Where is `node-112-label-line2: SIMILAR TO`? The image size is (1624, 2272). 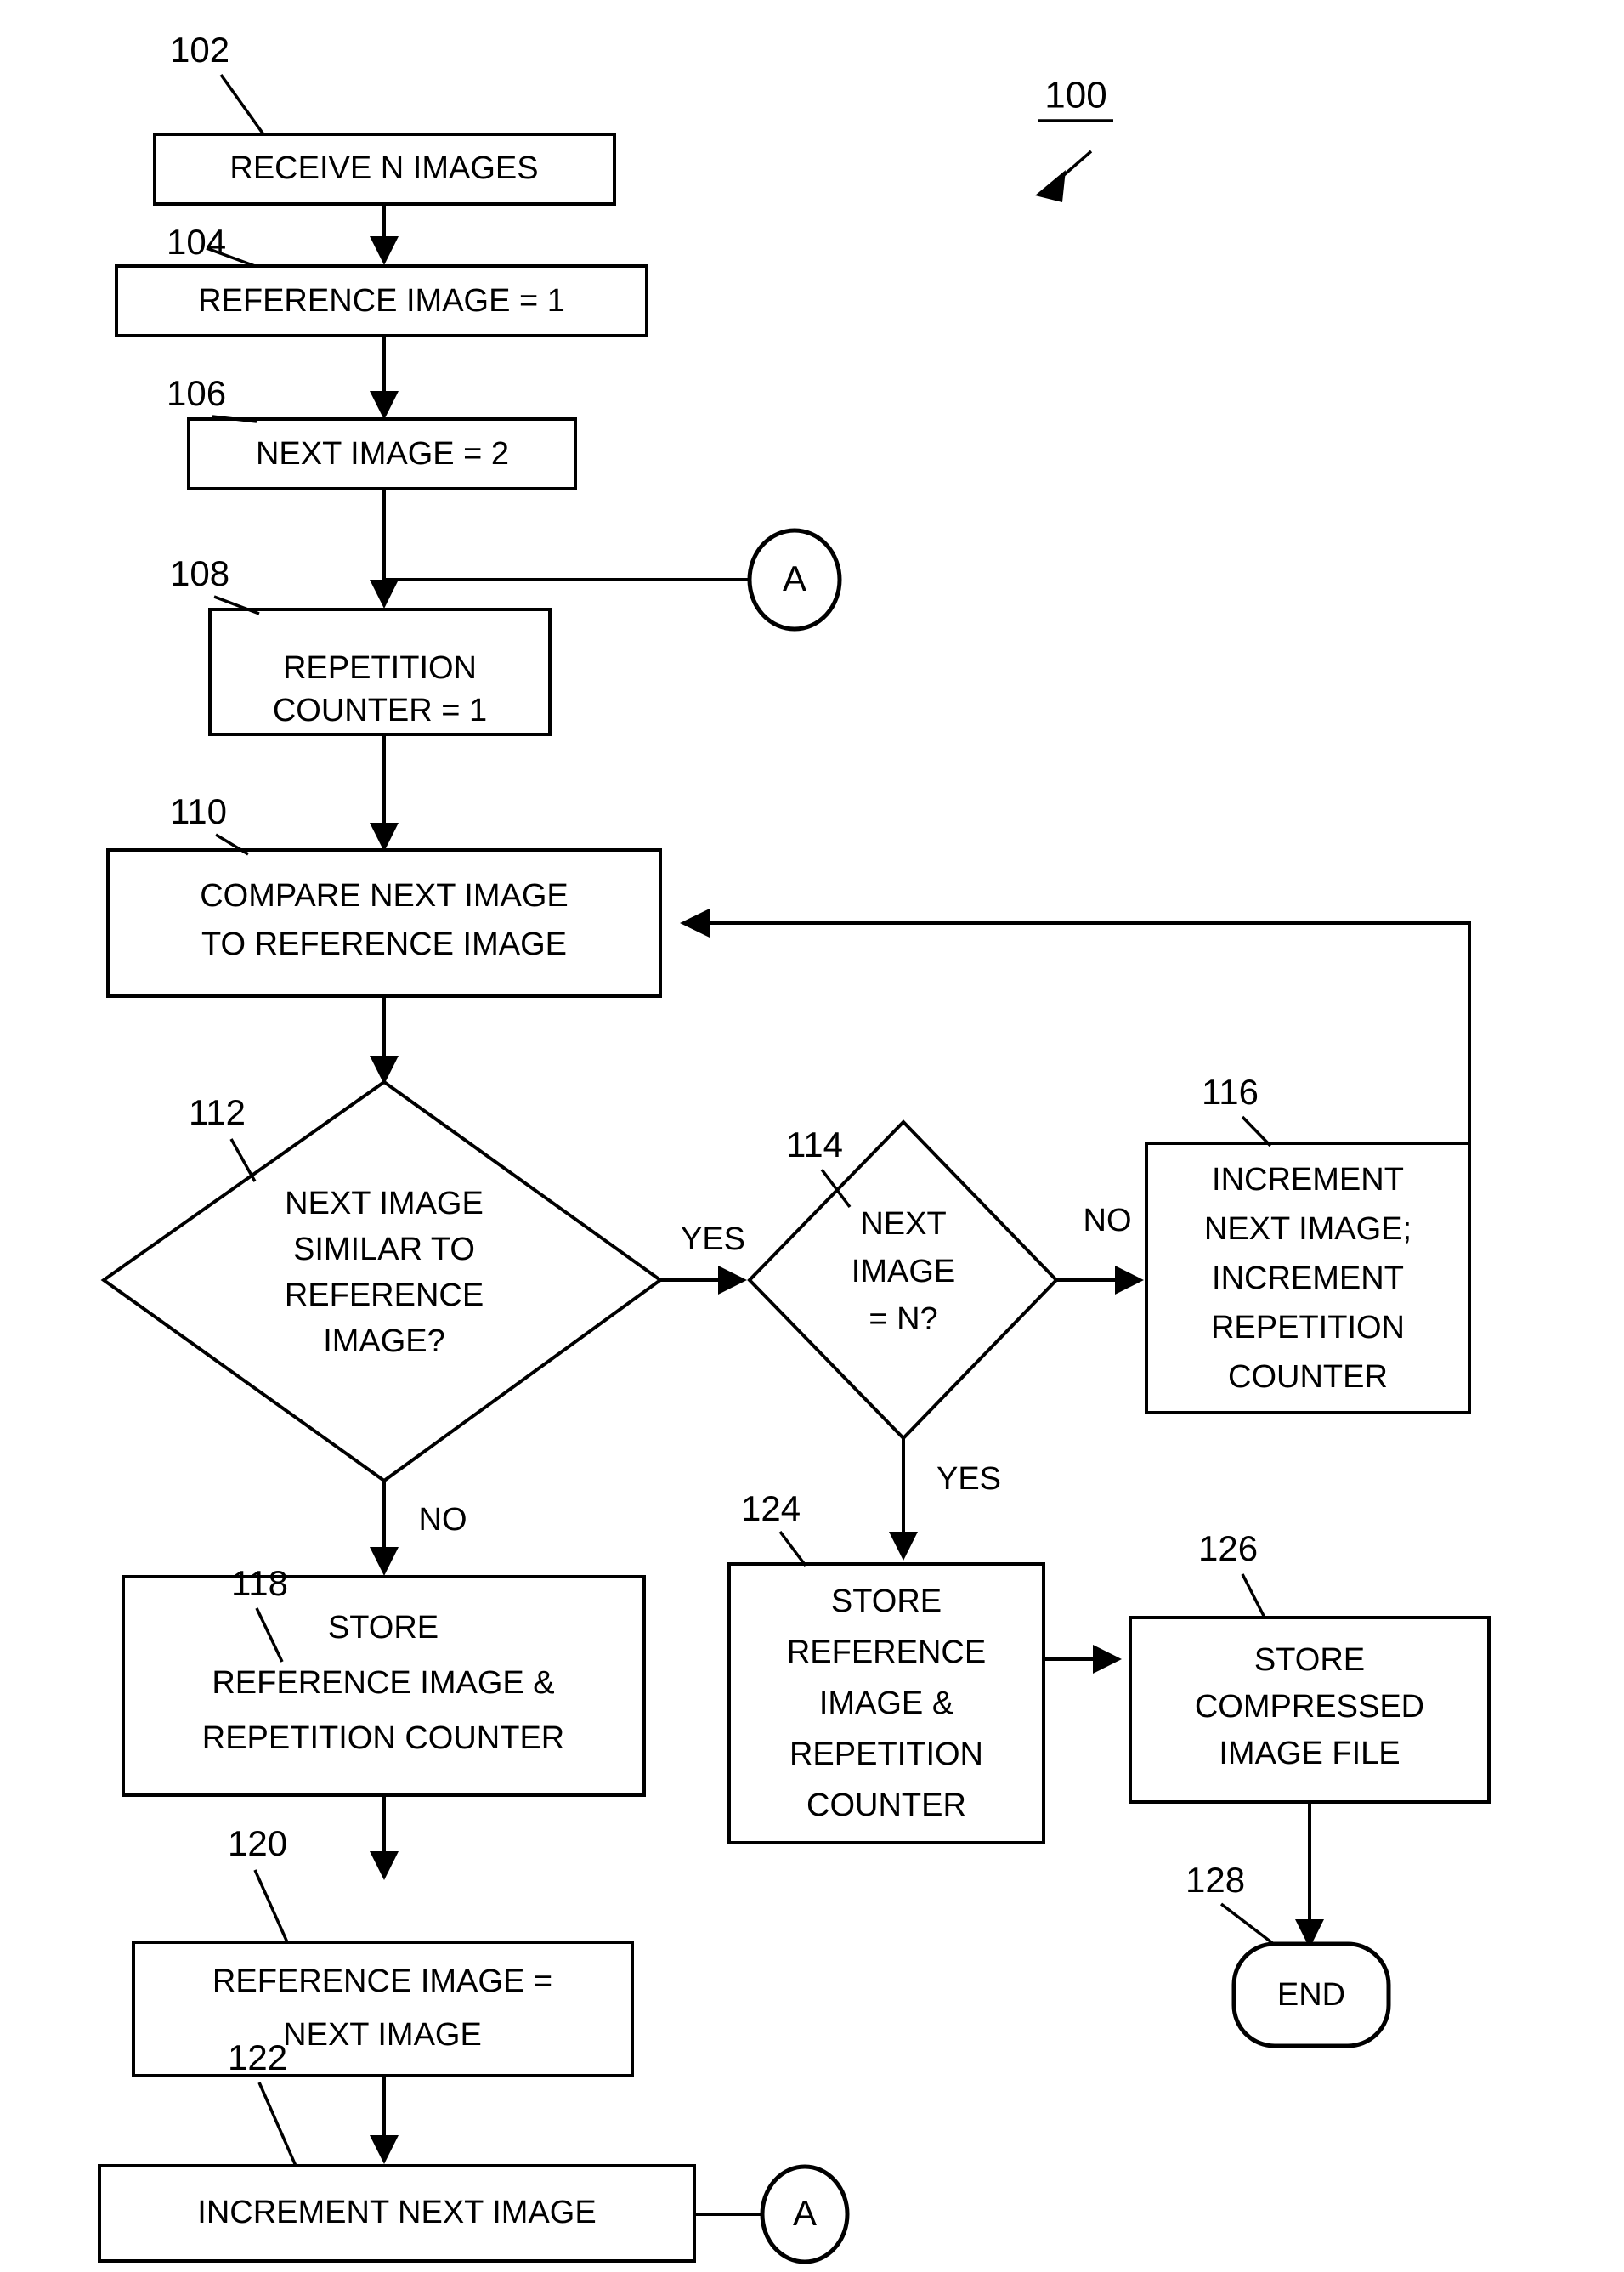 node-112-label-line2: SIMILAR TO is located at coordinates (384, 1249).